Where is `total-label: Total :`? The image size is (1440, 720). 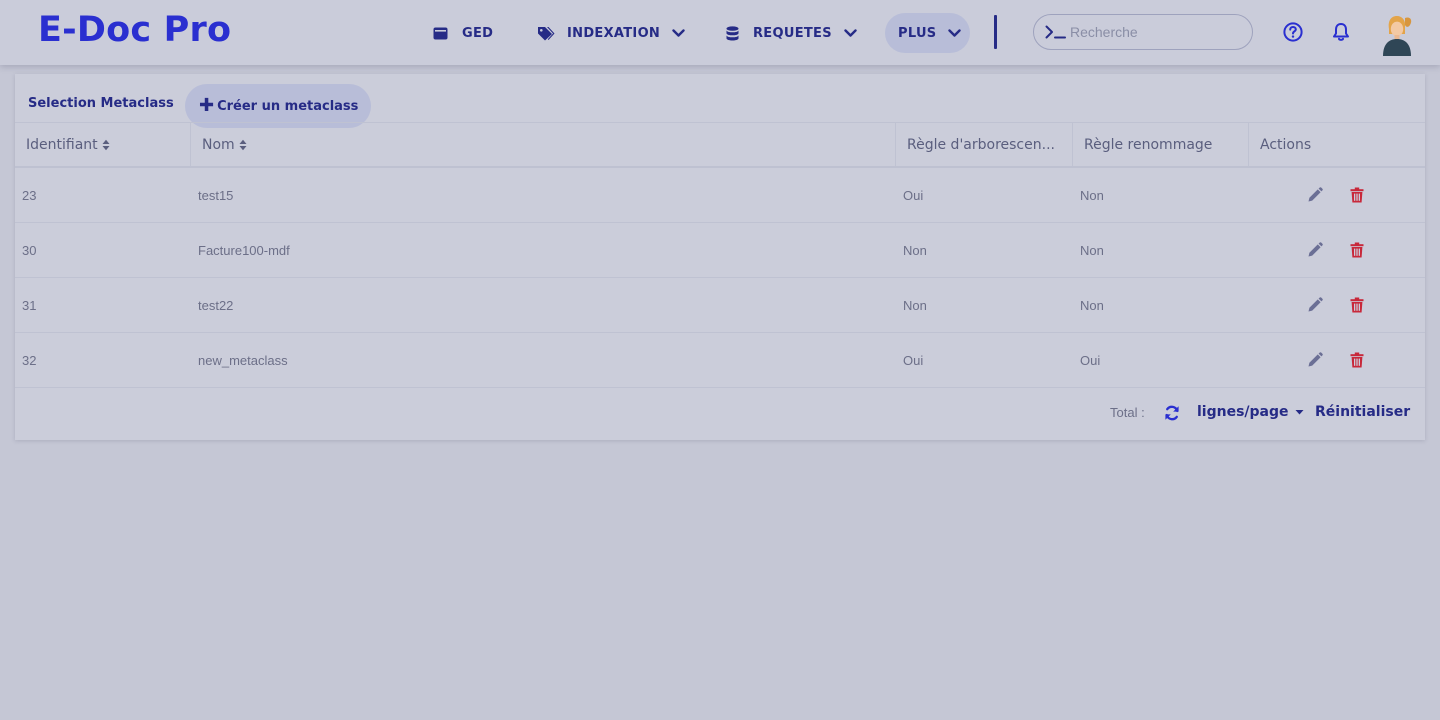 total-label: Total : is located at coordinates (1127, 412).